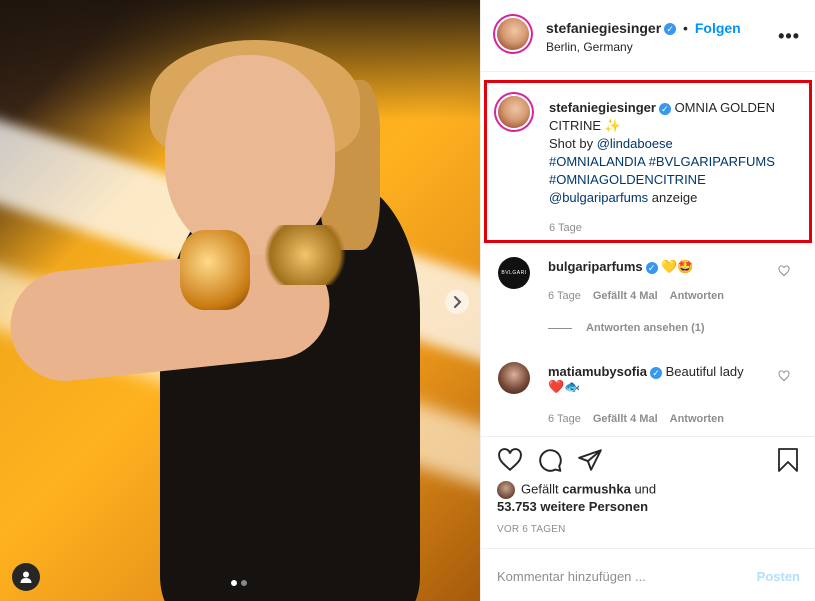 This screenshot has width=815, height=601. Describe the element at coordinates (597, 371) in the screenshot. I see `commenter-username: matiamubysofia` at that location.